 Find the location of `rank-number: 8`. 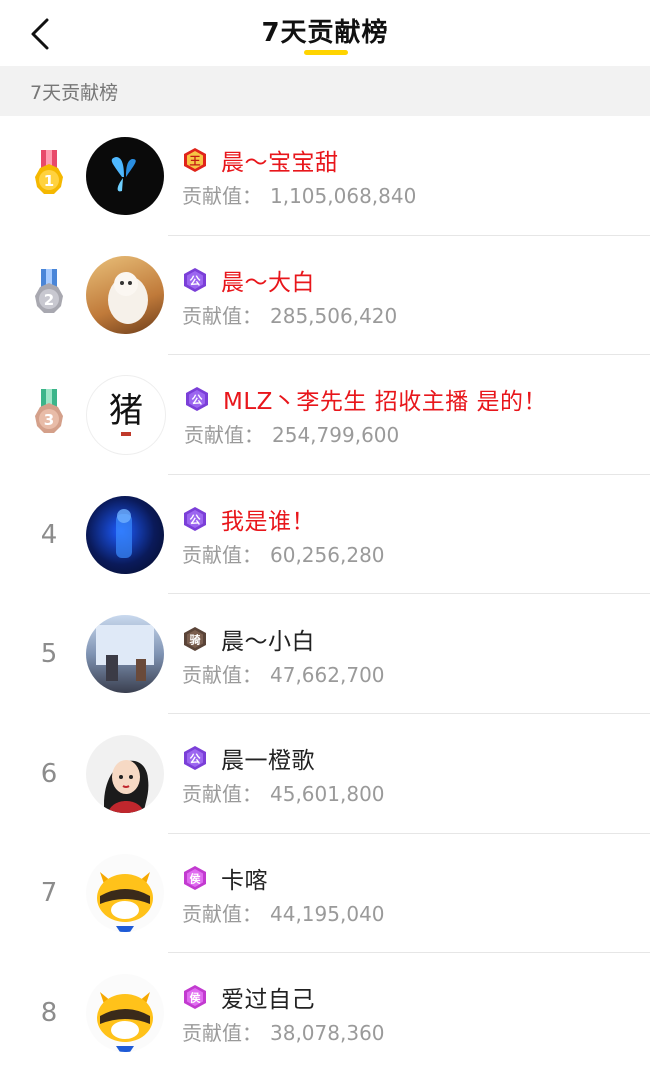

rank-number: 8 is located at coordinates (49, 1012).